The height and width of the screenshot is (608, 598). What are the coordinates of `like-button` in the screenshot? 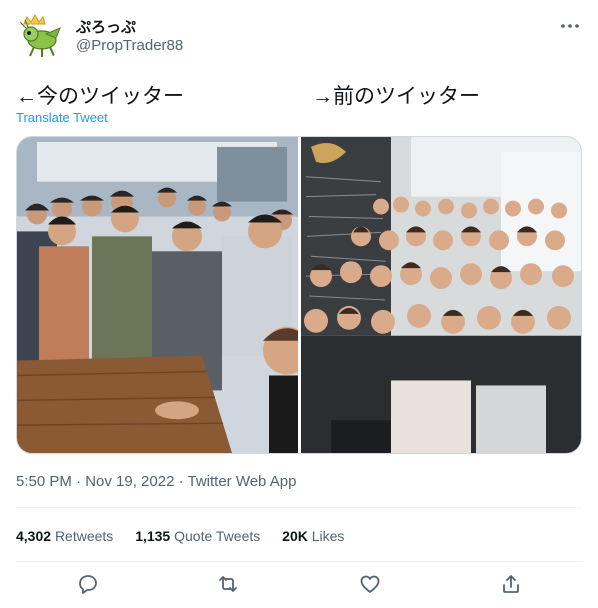 It's located at (370, 584).